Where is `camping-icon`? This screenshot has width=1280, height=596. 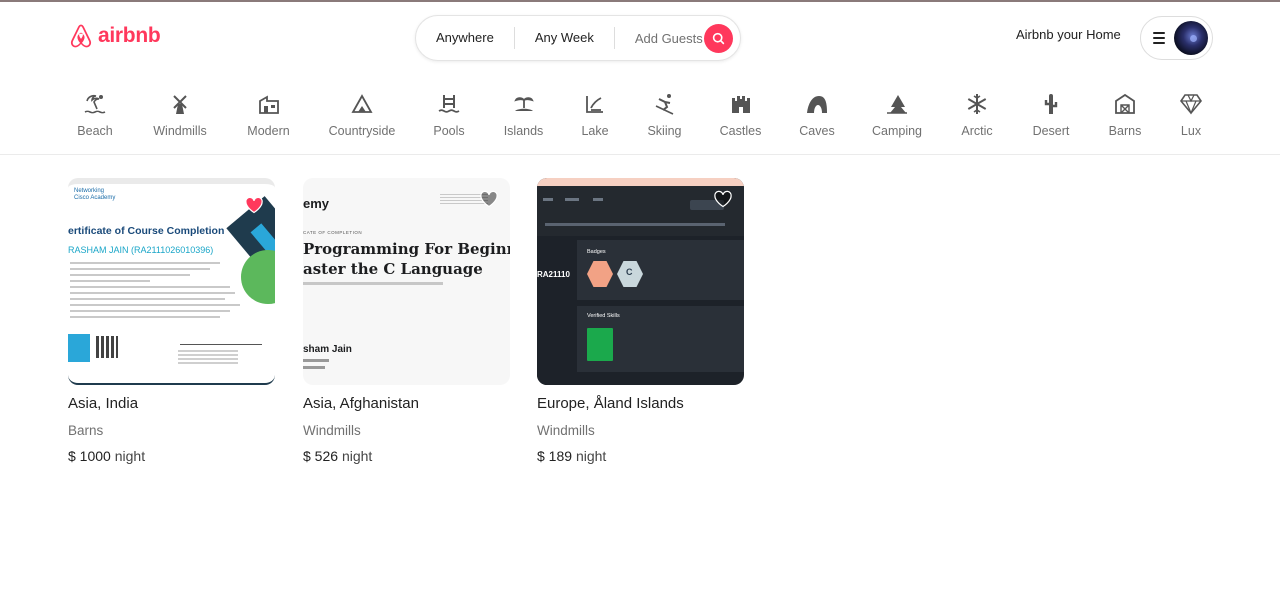 camping-icon is located at coordinates (897, 104).